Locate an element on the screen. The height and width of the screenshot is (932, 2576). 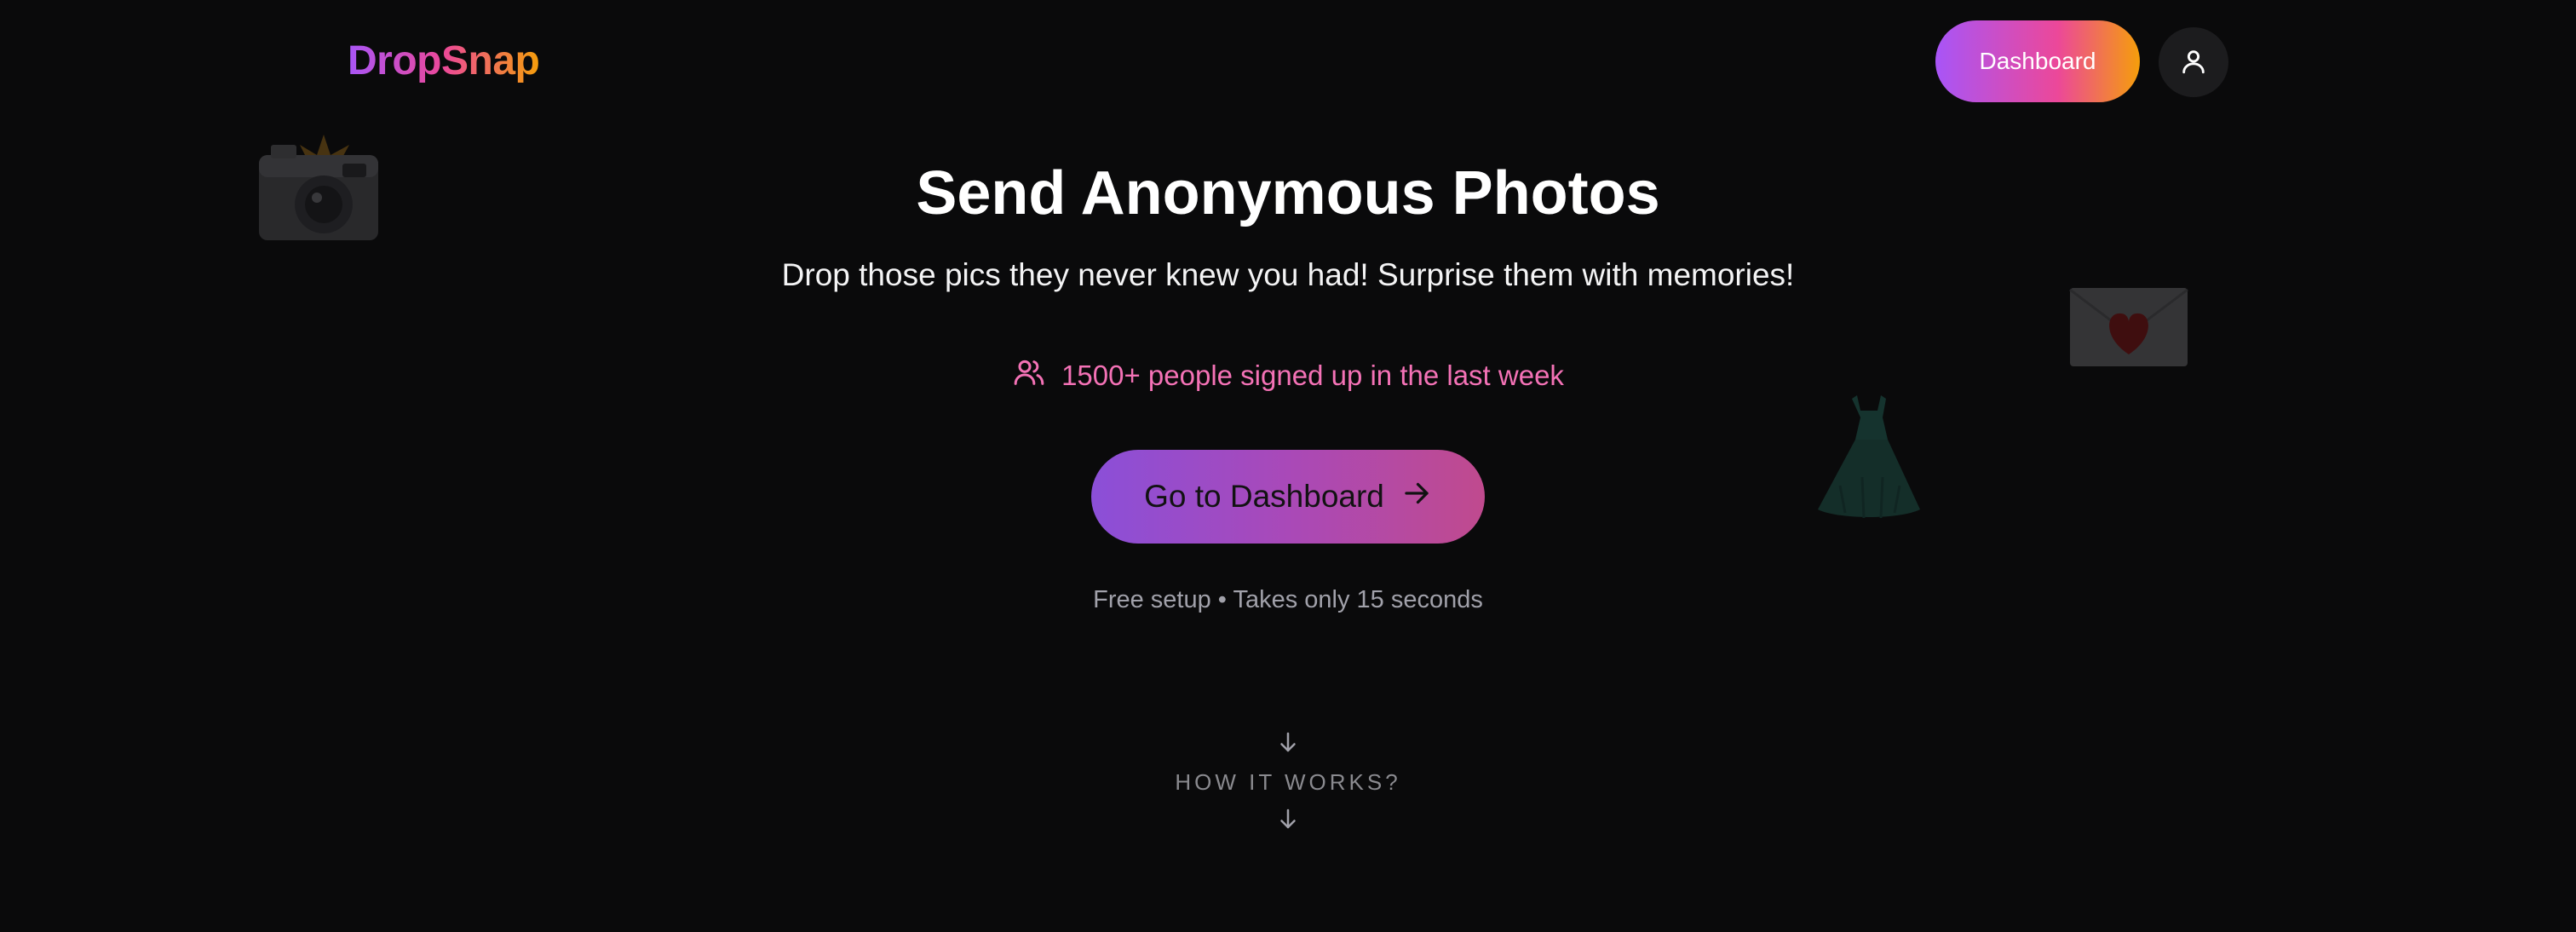
profile-button is located at coordinates (2194, 62).